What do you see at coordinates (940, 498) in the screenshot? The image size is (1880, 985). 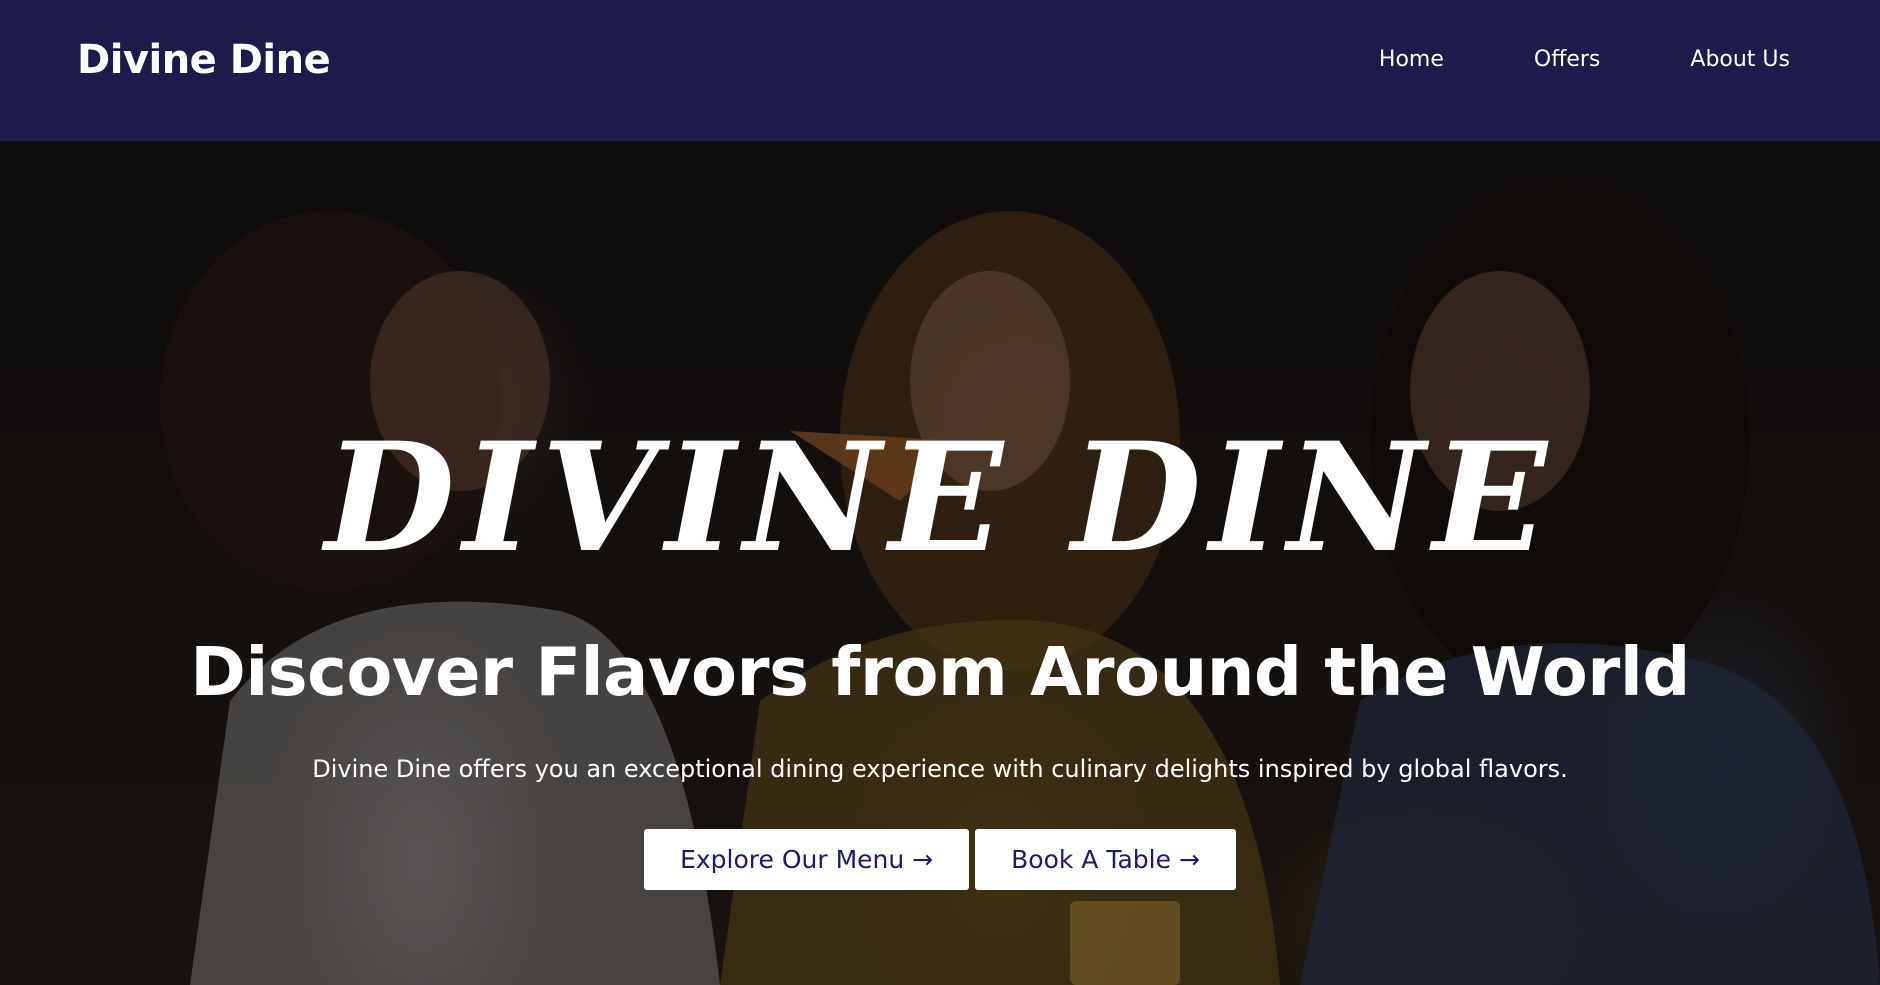 I see `hero-display-title: DIVINE DINE` at bounding box center [940, 498].